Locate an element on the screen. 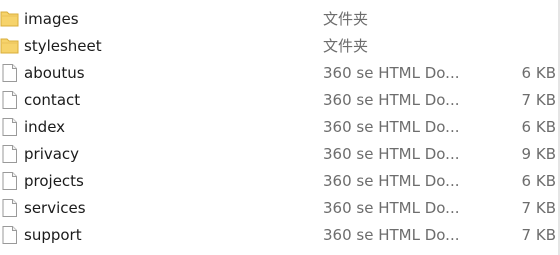 This screenshot has height=255, width=560. list-item-images: images 文件夹 is located at coordinates (280, 19).